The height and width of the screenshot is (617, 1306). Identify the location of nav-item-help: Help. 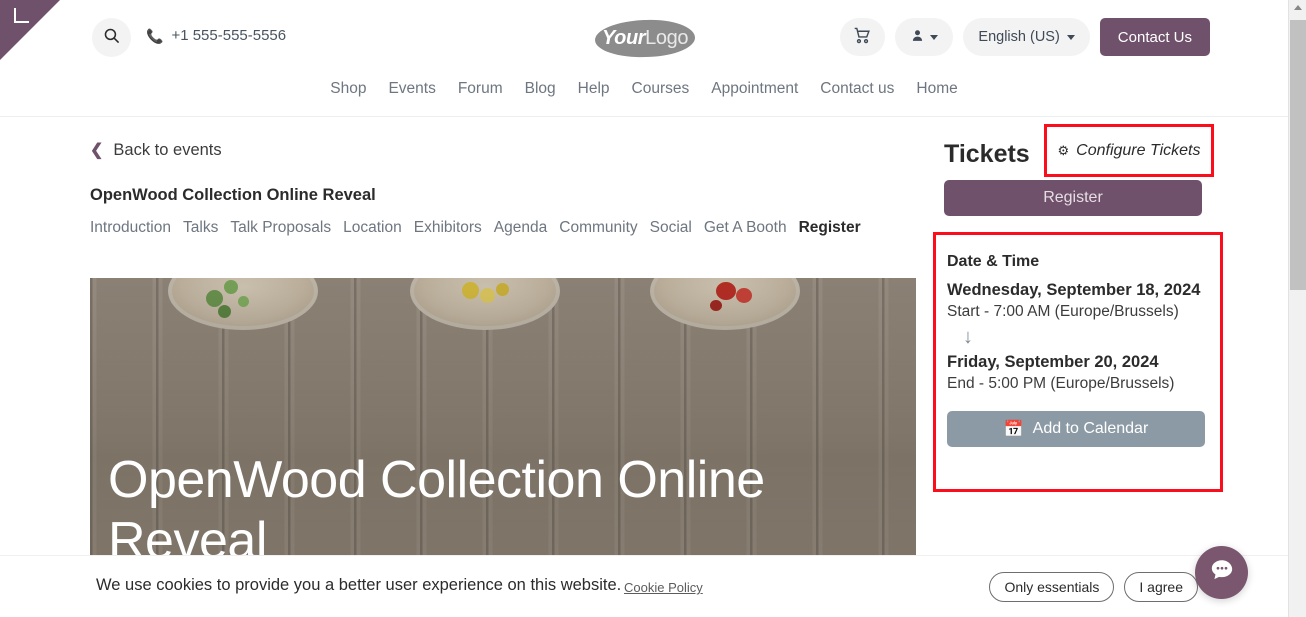
(594, 89).